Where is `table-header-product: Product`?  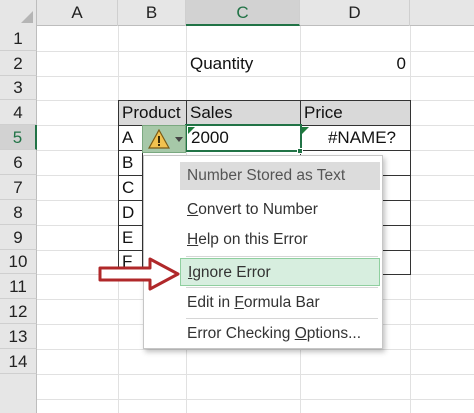 table-header-product: Product is located at coordinates (152, 113).